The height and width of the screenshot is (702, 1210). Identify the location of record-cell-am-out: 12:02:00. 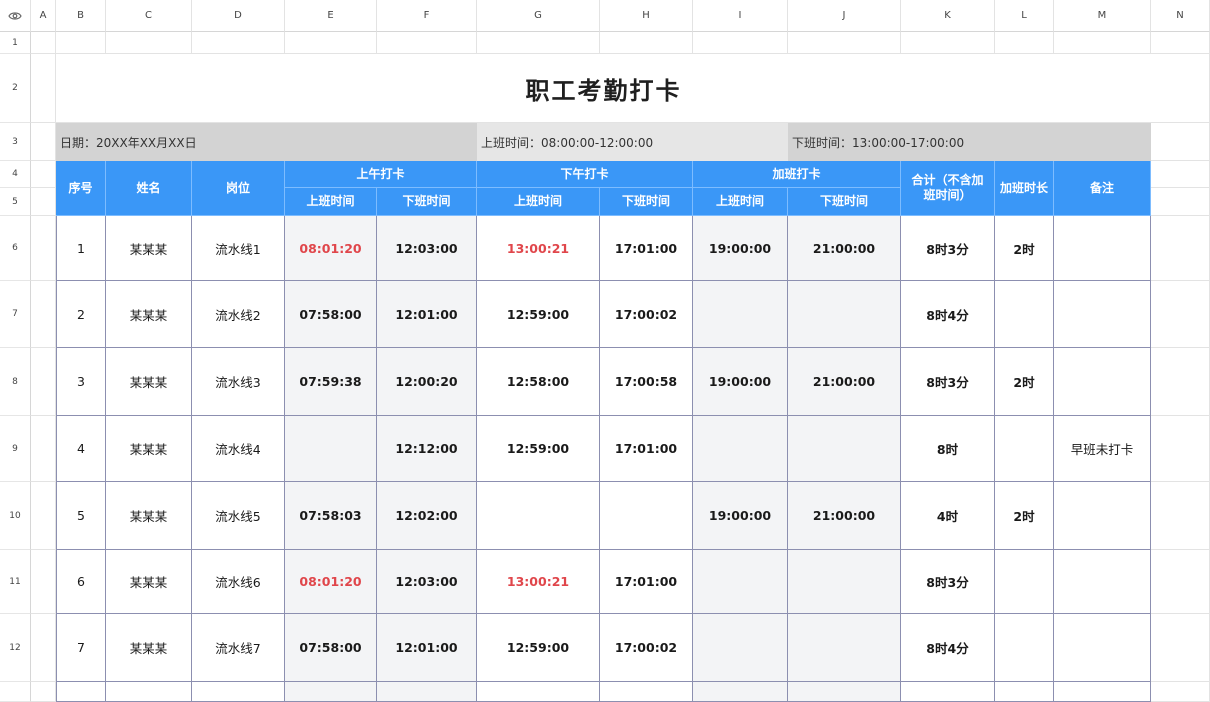
(427, 516).